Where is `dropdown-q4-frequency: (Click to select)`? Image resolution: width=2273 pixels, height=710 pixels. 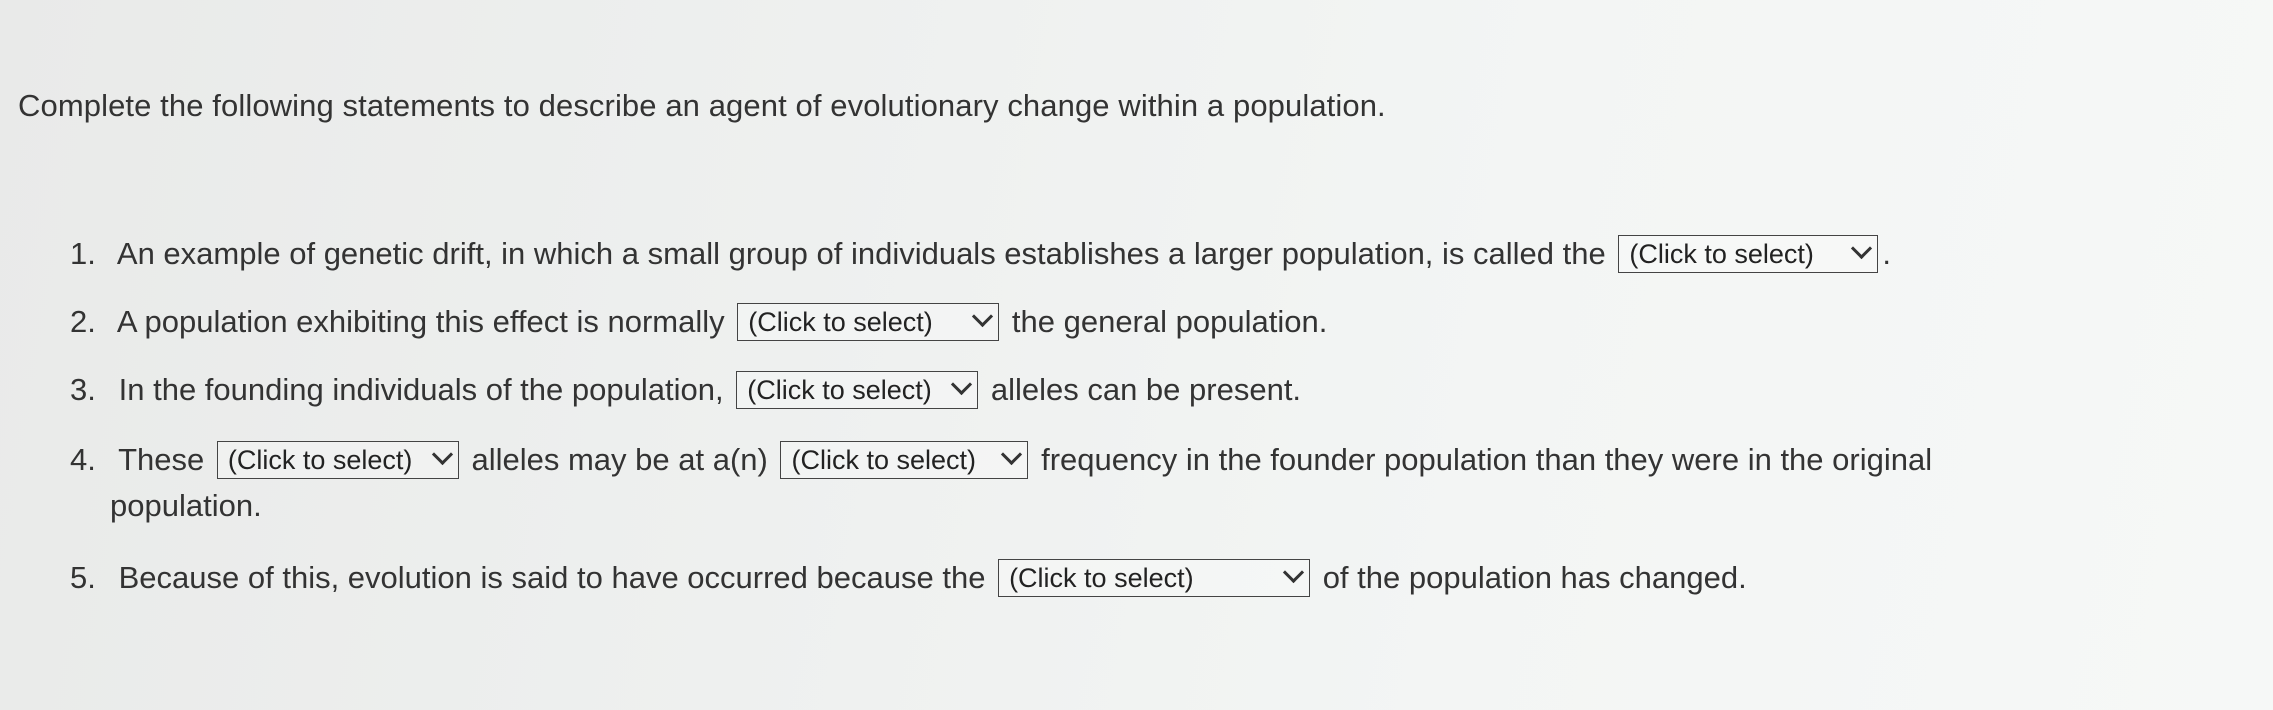
dropdown-q4-frequency: (Click to select) is located at coordinates (904, 459).